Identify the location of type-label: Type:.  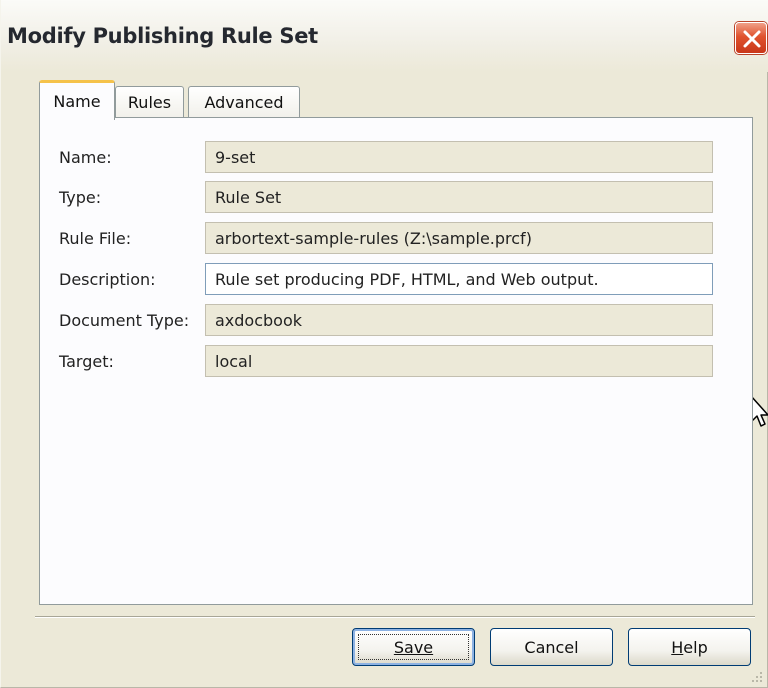
(80, 197).